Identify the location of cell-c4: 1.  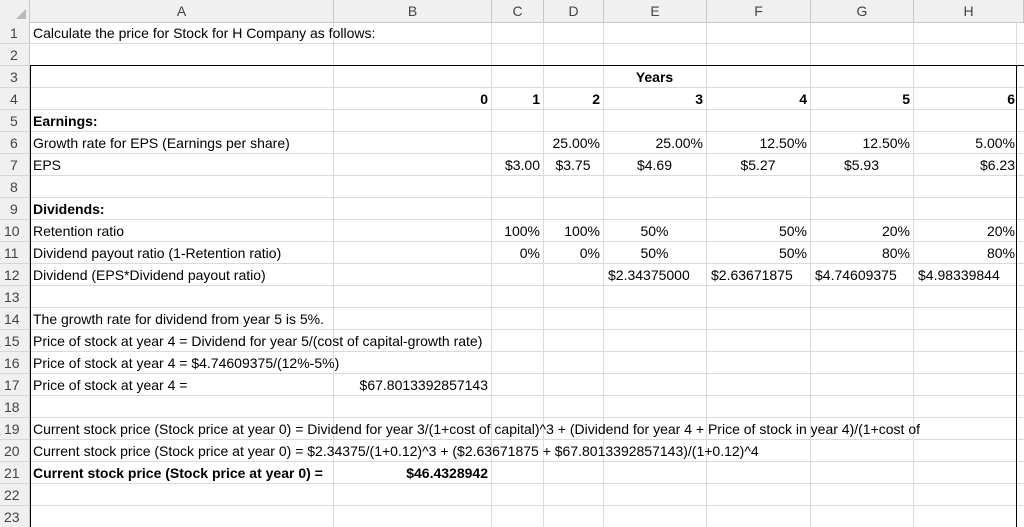
(517, 99).